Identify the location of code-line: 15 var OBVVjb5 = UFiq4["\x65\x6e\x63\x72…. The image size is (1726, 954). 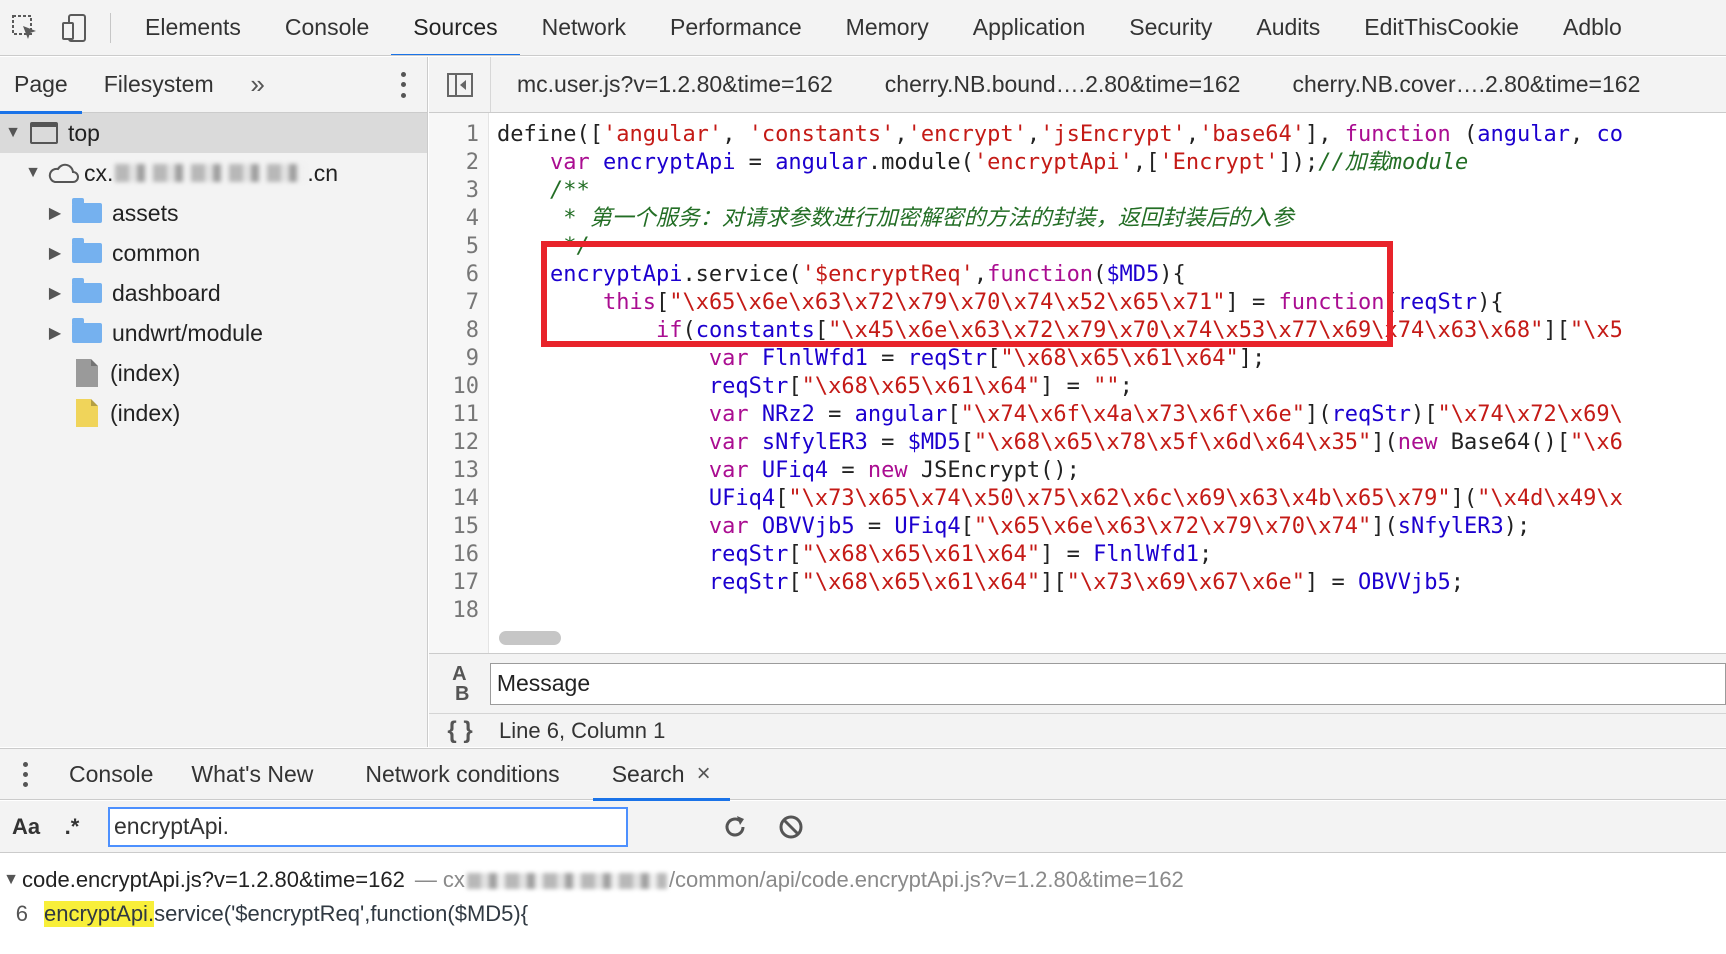
(980, 527).